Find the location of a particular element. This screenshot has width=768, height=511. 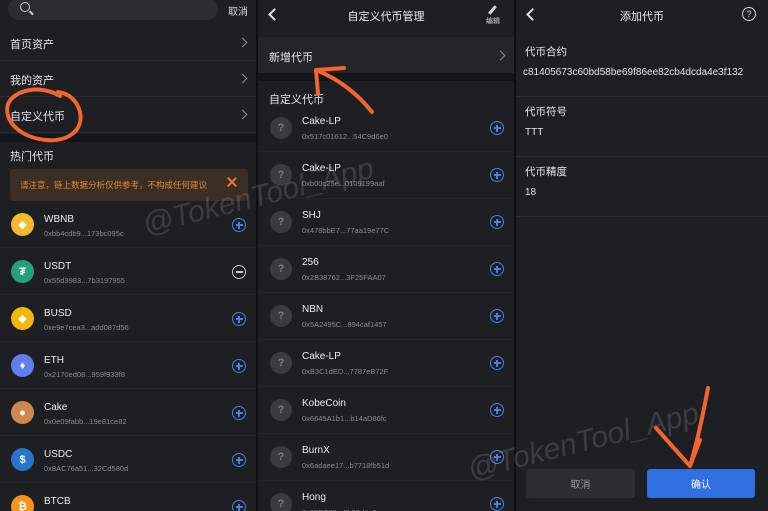

add-token-label: 新增代币 is located at coordinates (291, 58).